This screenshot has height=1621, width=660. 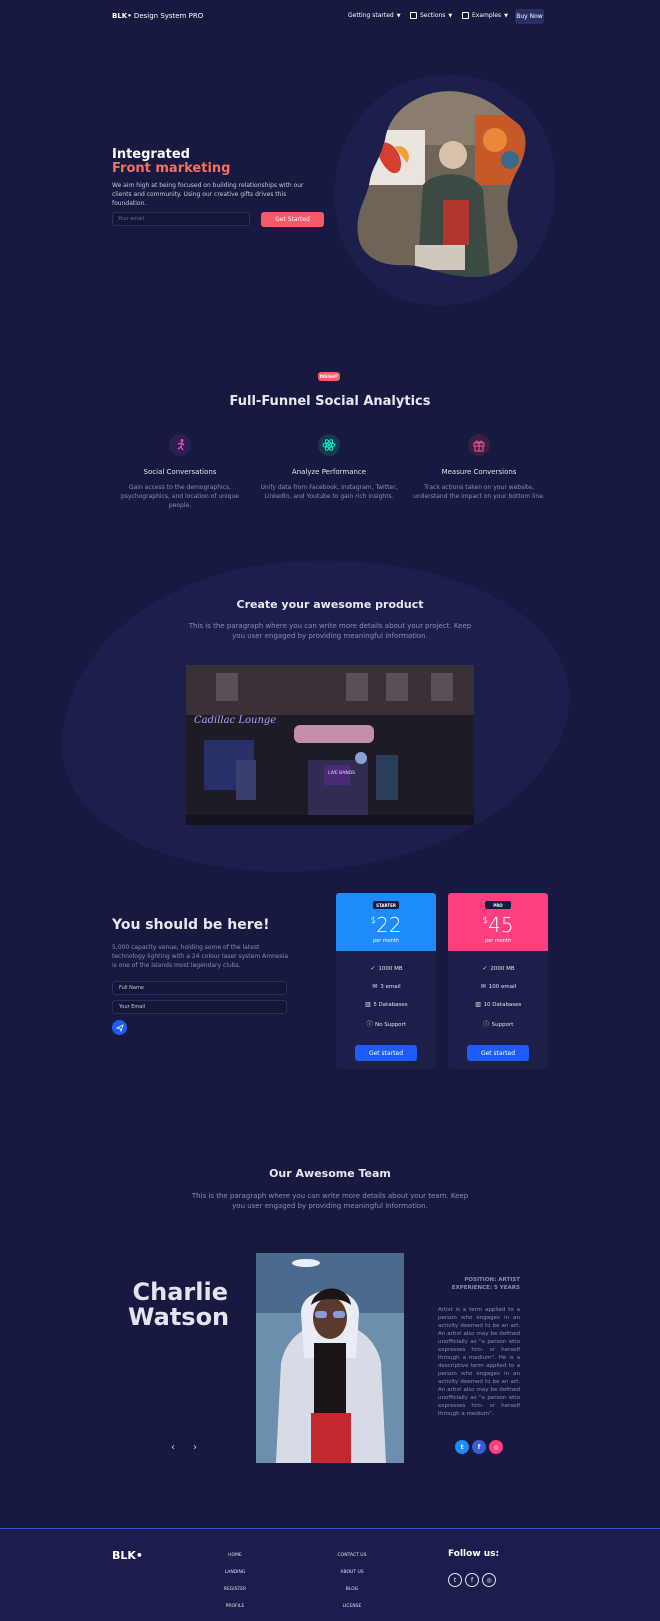 I want to click on get-started-button: Get Started, so click(x=292, y=219).